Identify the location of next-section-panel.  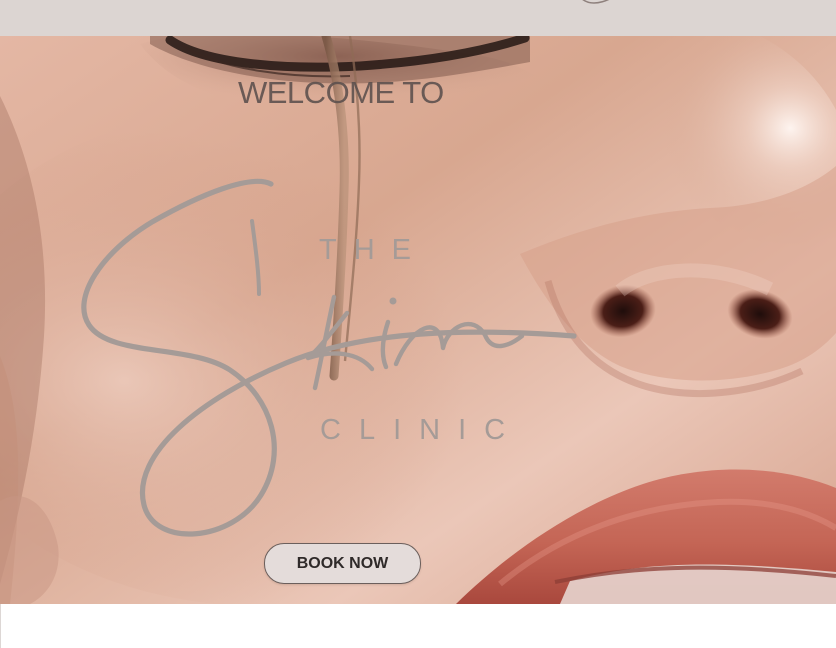
(418, 626).